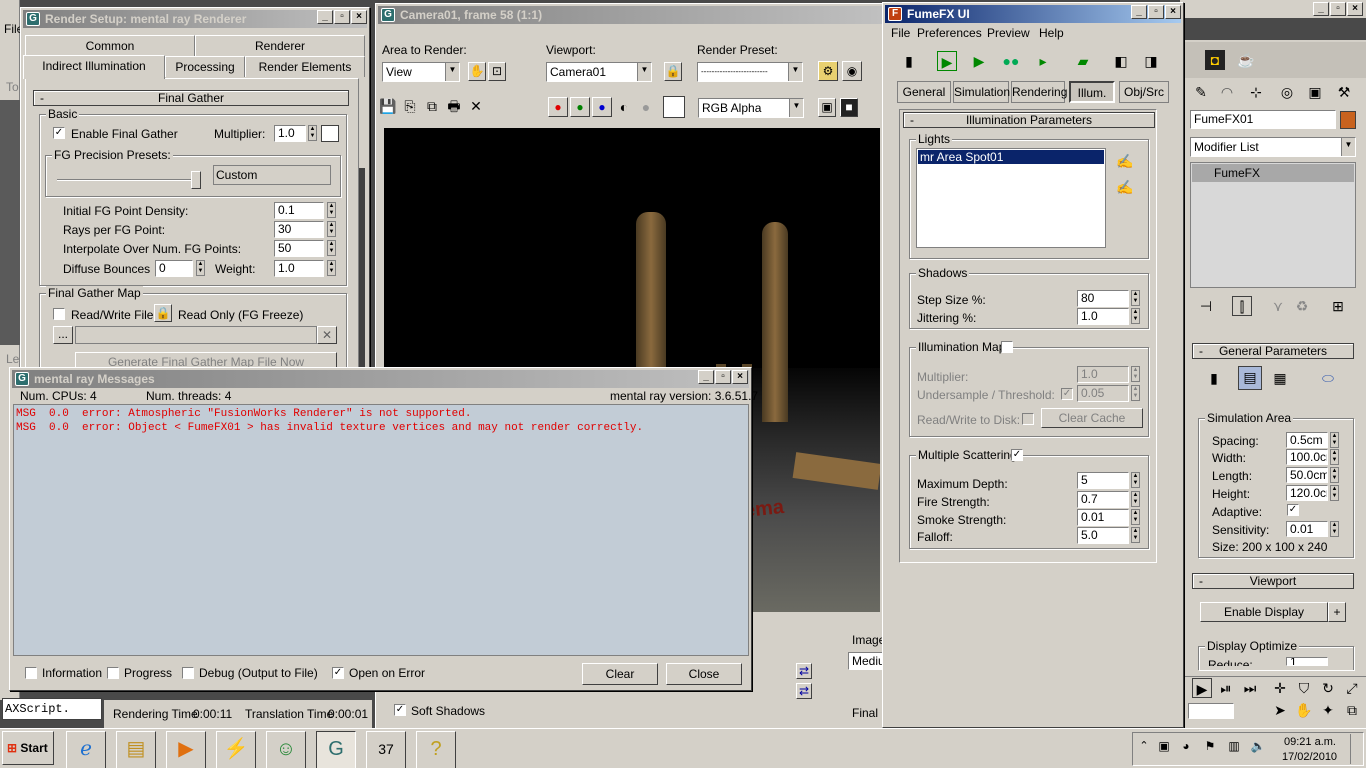 Image resolution: width=1366 pixels, height=768 pixels. What do you see at coordinates (1246, 60) in the screenshot?
I see `teapot-icon: ☕` at bounding box center [1246, 60].